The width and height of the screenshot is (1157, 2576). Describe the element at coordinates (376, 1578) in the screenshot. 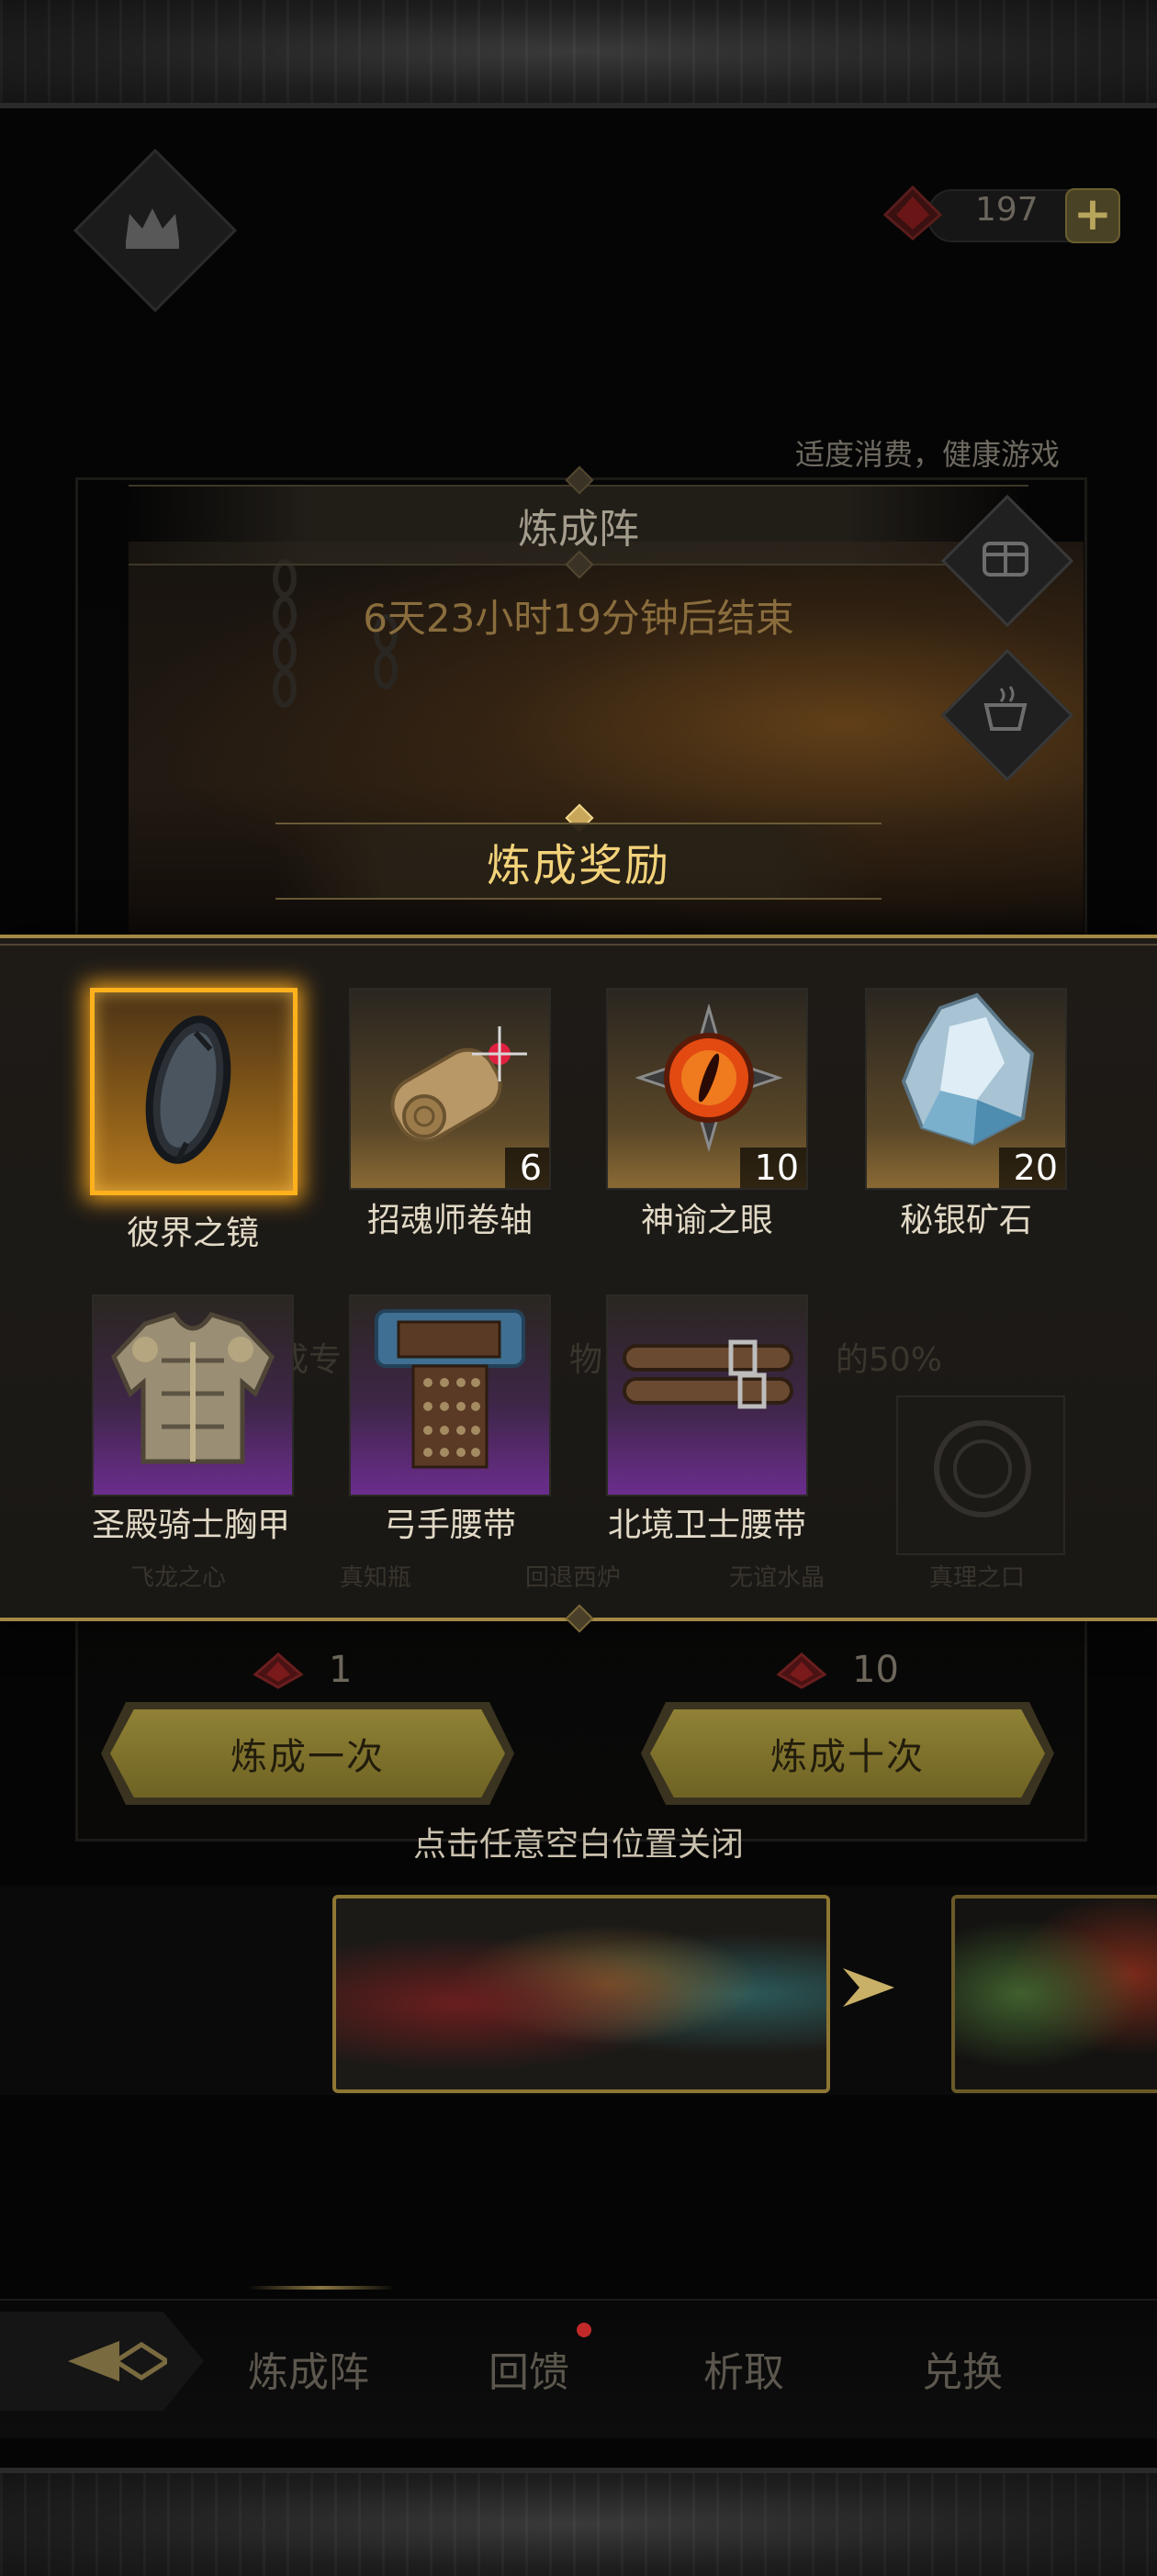

I see `background-slot-label: 真知瓶` at that location.